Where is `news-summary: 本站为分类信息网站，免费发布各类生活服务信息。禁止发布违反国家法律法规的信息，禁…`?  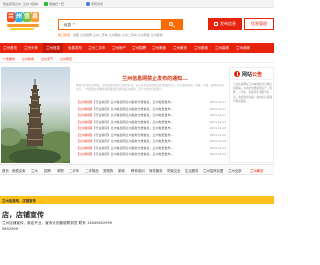 news-summary: 本站为分类信息网站，免费发布各类生活服务信息。禁止发布违反国家法律法规的信息，禁… is located at coordinates (150, 87).